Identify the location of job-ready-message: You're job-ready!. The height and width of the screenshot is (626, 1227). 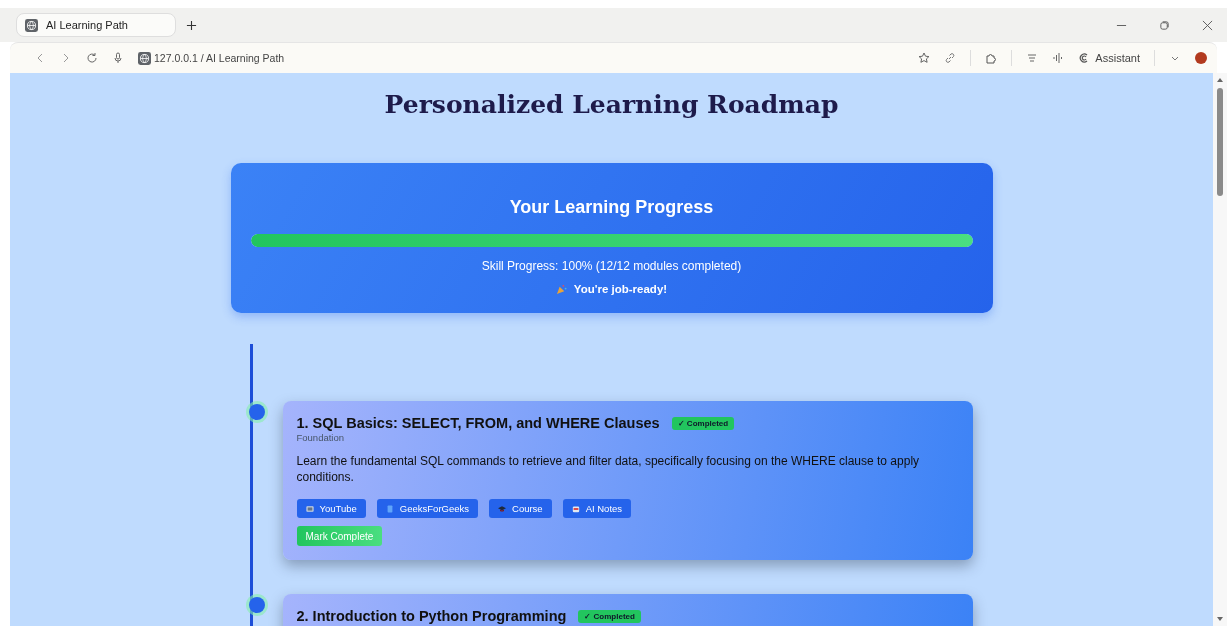
(620, 289).